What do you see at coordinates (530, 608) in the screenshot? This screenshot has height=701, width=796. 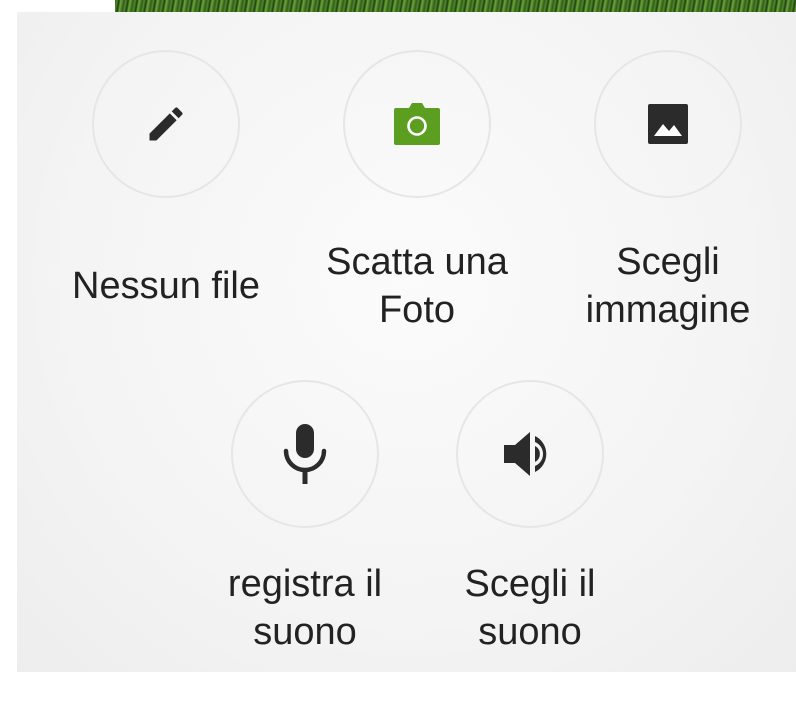 I see `choose-sound-label: Scegli il suono` at bounding box center [530, 608].